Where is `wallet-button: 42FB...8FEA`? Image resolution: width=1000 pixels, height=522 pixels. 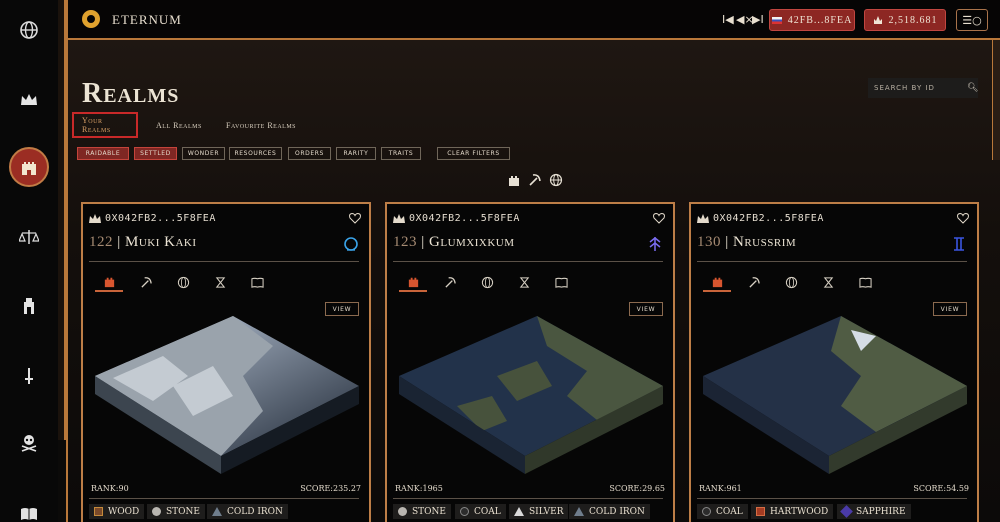 wallet-button: 42FB...8FEA is located at coordinates (812, 20).